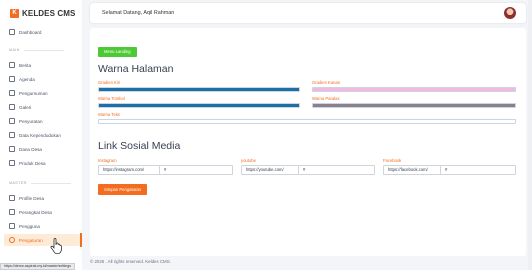 The height and width of the screenshot is (270, 532). I want to click on profile-icon, so click(12, 198).